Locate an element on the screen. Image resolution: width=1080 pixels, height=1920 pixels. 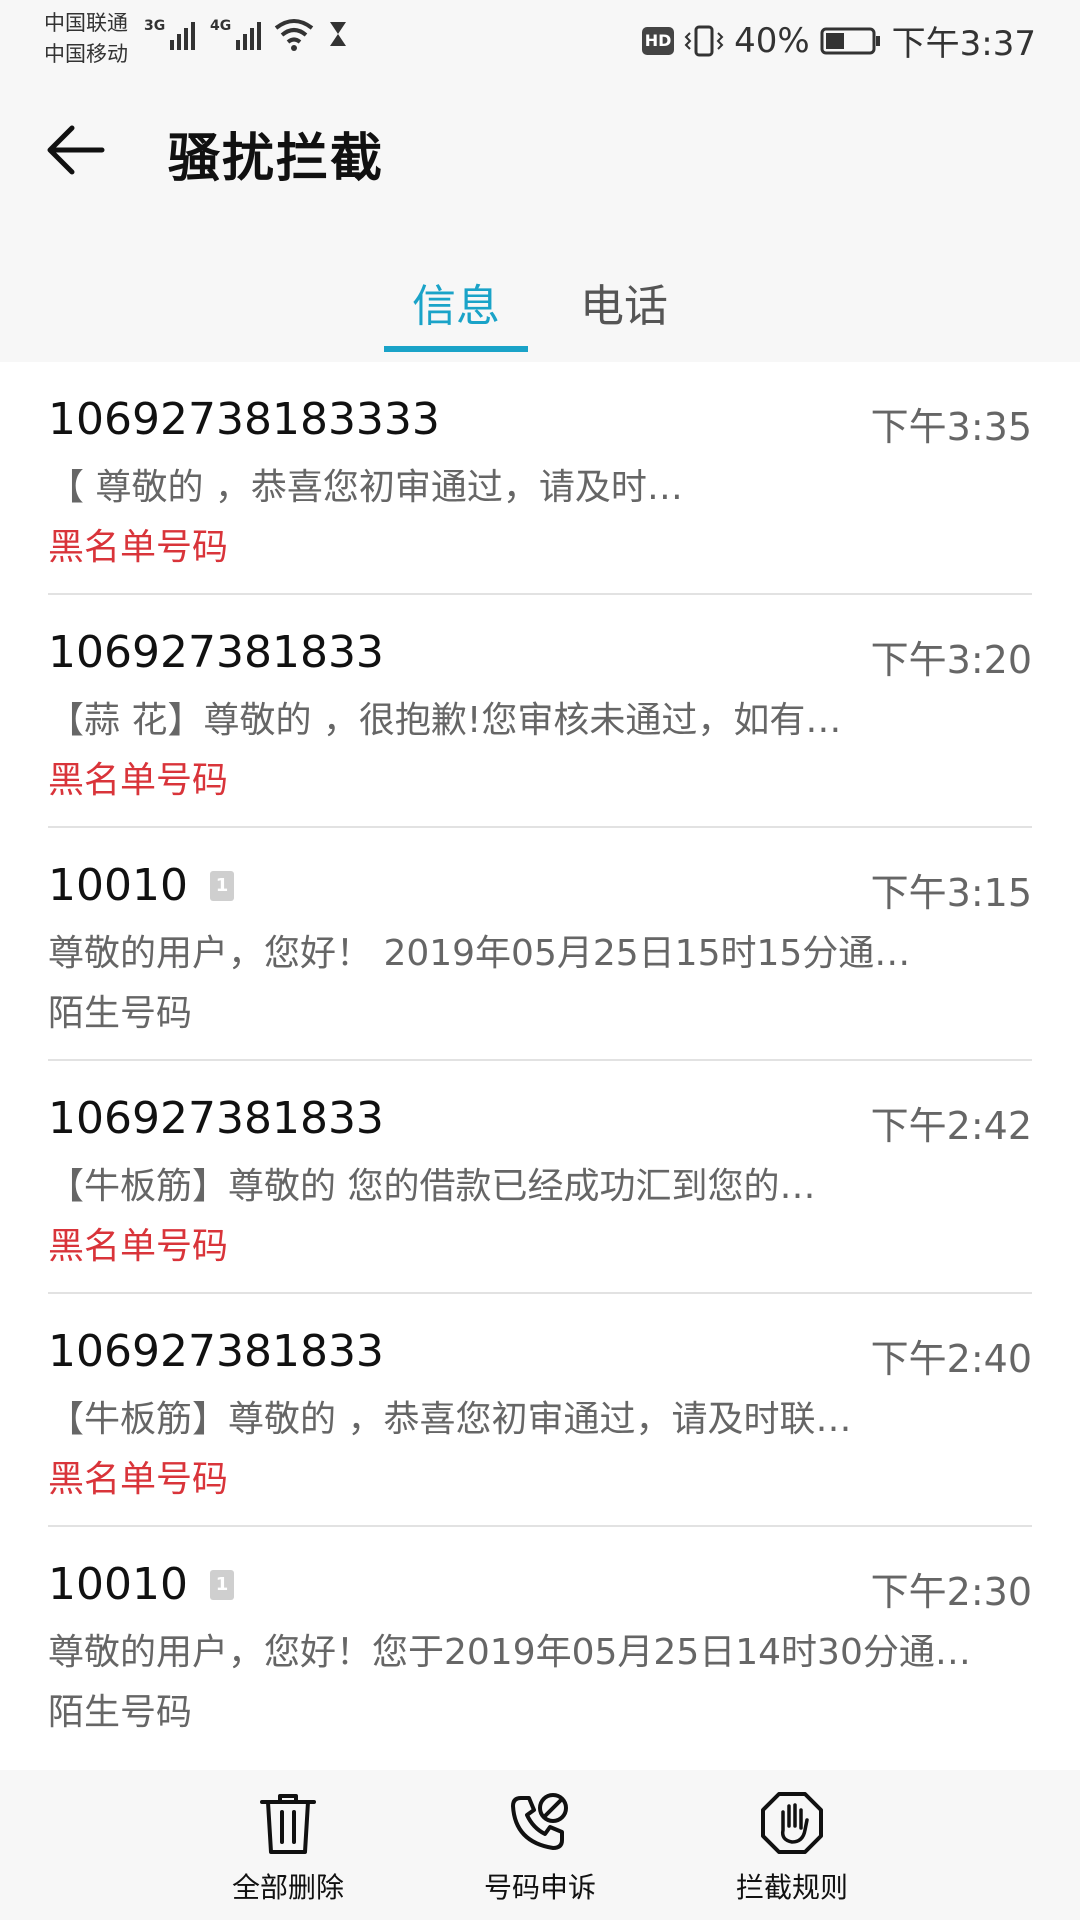
delete-all-button: 全部删除 is located at coordinates (288, 1845).